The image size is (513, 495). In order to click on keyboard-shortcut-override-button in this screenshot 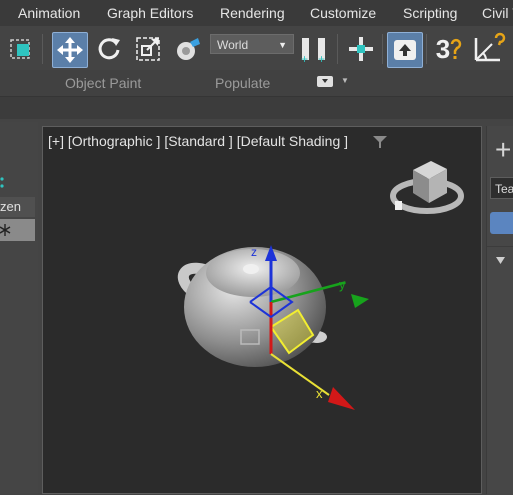, I will do `click(405, 50)`.